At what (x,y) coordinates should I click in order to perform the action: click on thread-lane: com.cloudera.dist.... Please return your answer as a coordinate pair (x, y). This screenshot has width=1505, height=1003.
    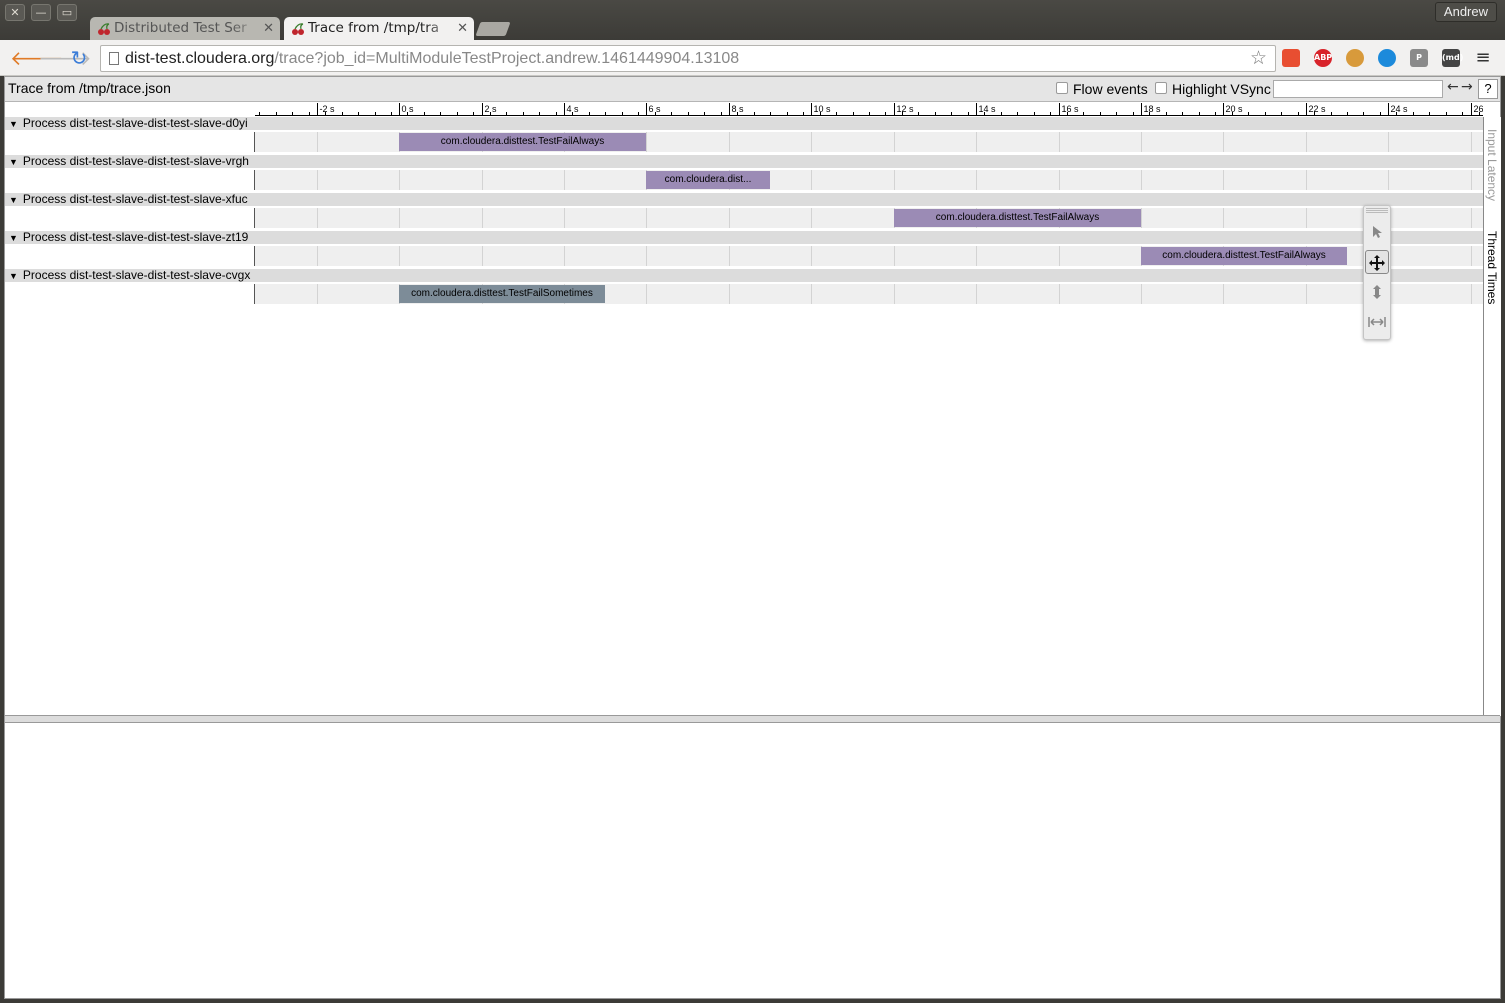
    Looking at the image, I should click on (869, 180).